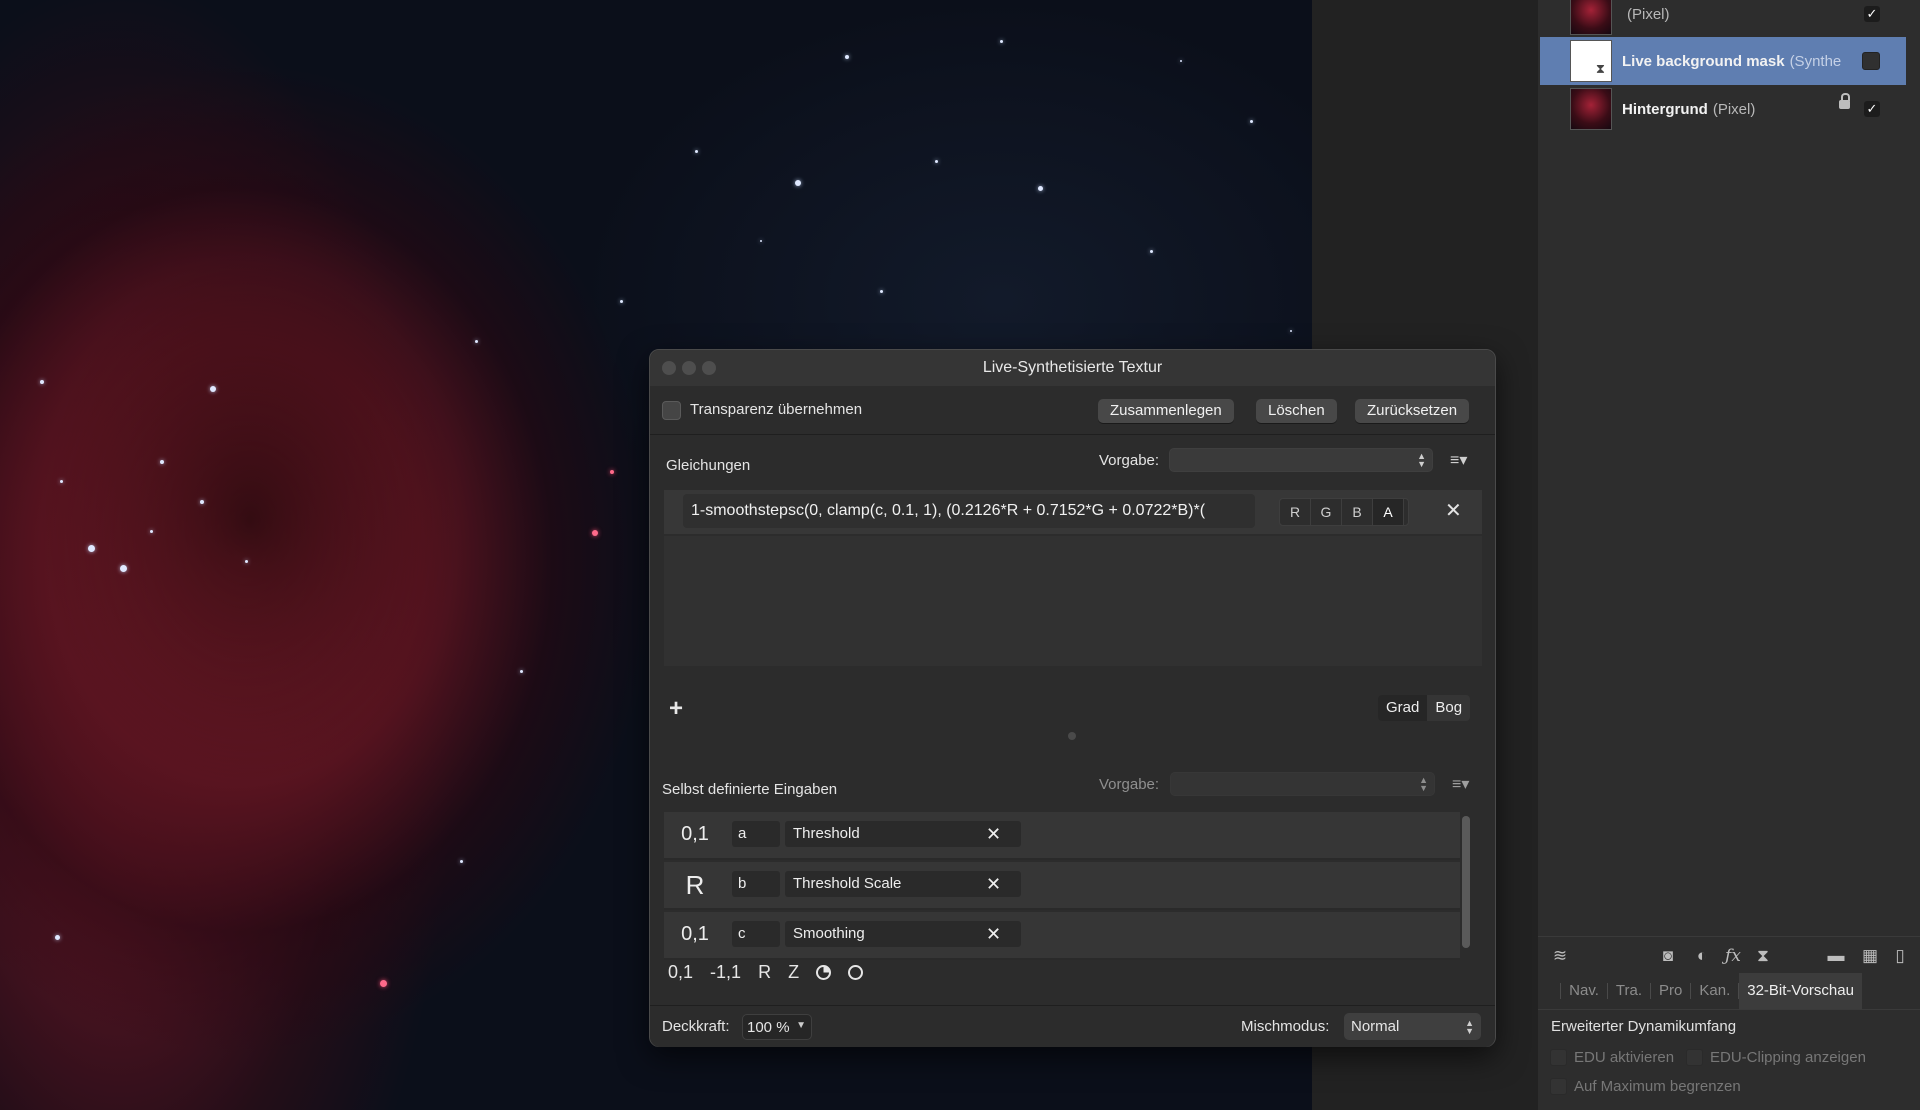 Image resolution: width=1920 pixels, height=1110 pixels. Describe the element at coordinates (1668, 956) in the screenshot. I see `mask-icon: ◙` at that location.